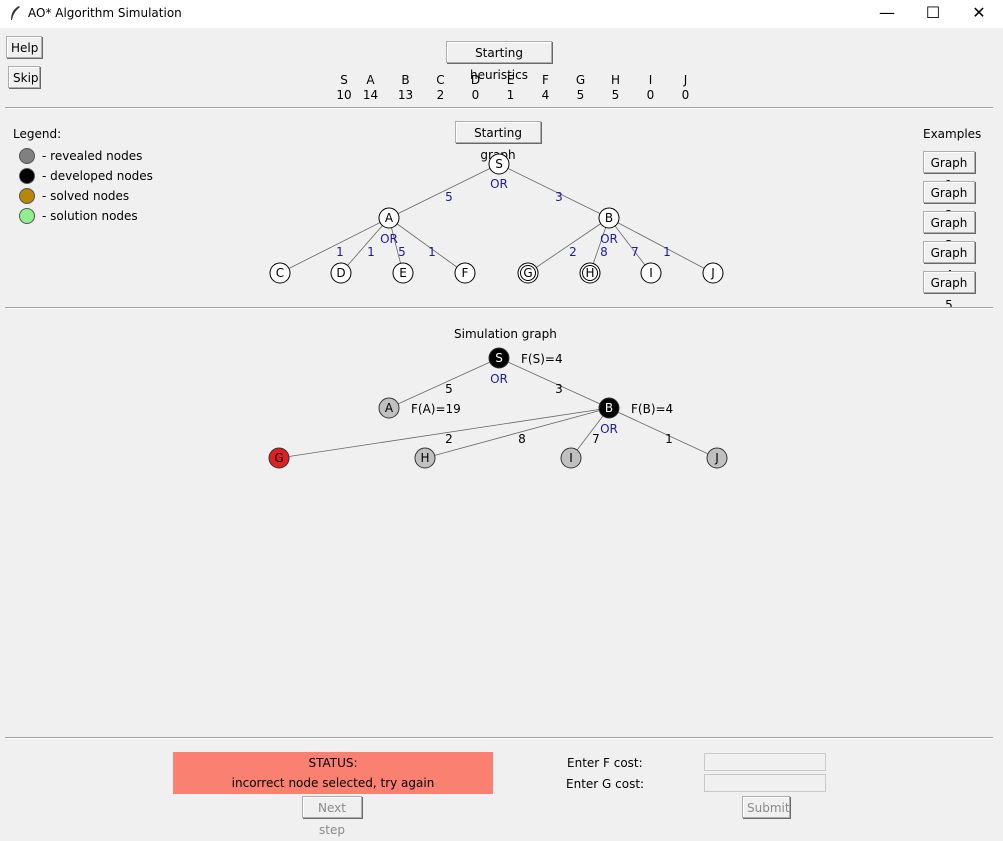 This screenshot has height=841, width=1003. Describe the element at coordinates (403, 273) in the screenshot. I see `start-node-label: E` at that location.